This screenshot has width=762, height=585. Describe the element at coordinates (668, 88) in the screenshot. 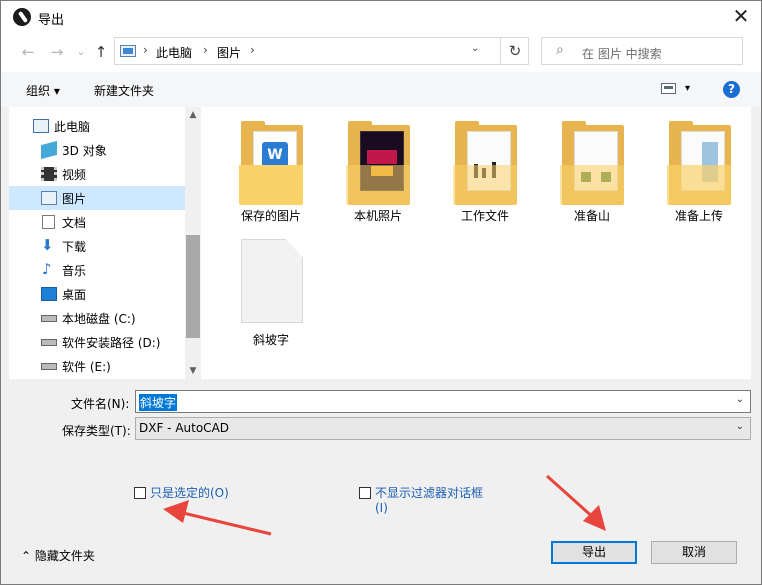

I see `view-icon` at that location.